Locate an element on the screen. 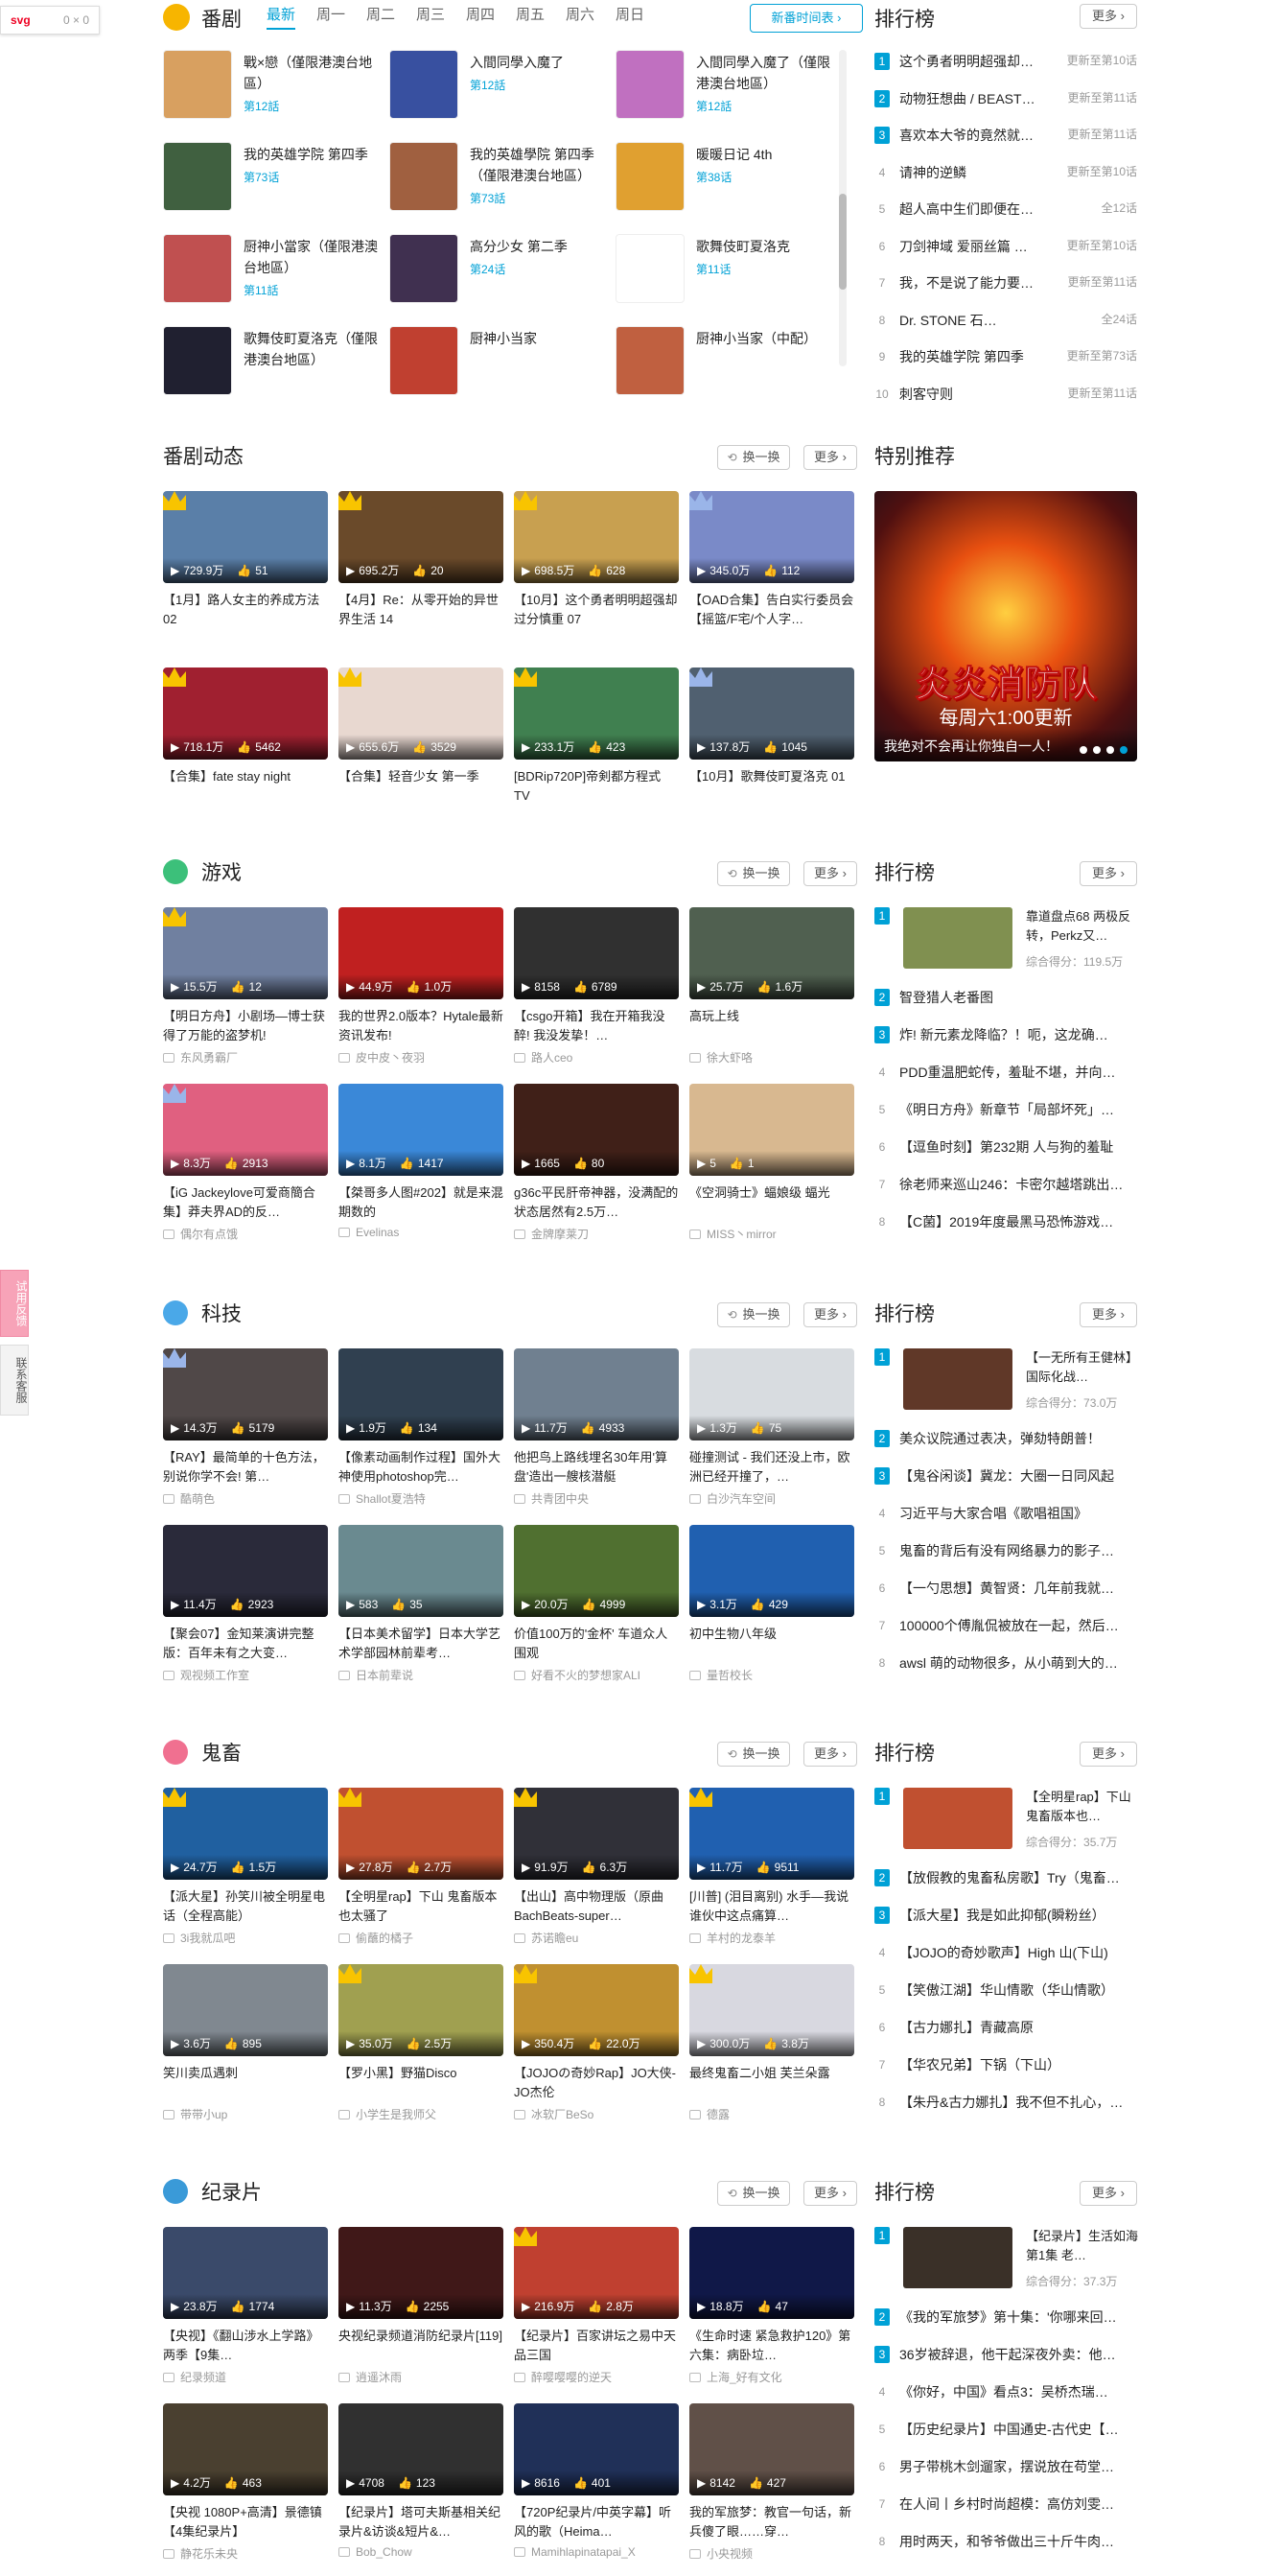  video-thumbnail: ▶ 15.5万 👍 12 is located at coordinates (246, 953).